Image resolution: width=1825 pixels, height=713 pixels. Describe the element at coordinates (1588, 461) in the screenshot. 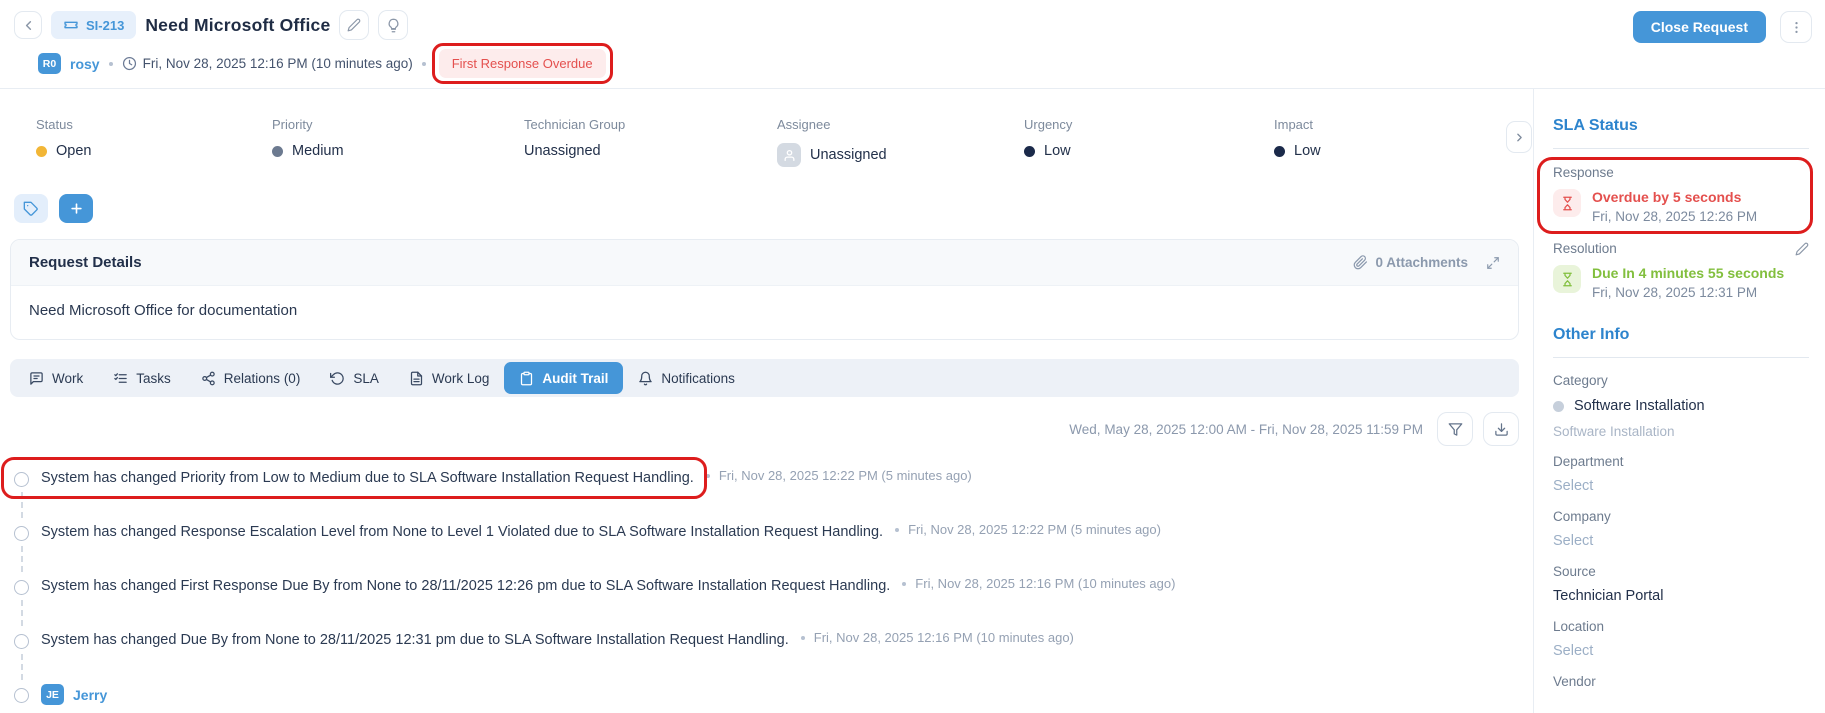

I see `department-label: Department` at that location.